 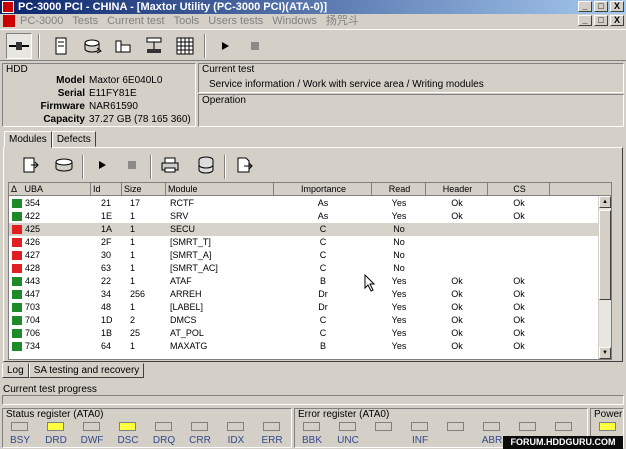 I want to click on stop-icon, so click(x=255, y=46).